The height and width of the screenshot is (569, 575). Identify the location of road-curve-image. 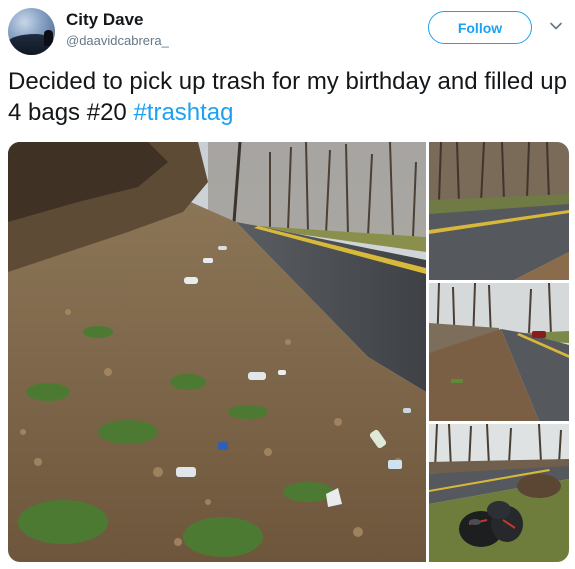
(499, 211).